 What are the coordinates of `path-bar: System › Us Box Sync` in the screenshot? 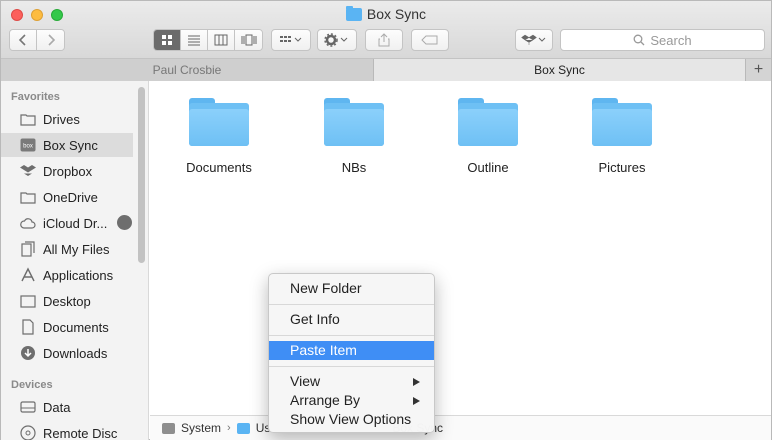 It's located at (460, 427).